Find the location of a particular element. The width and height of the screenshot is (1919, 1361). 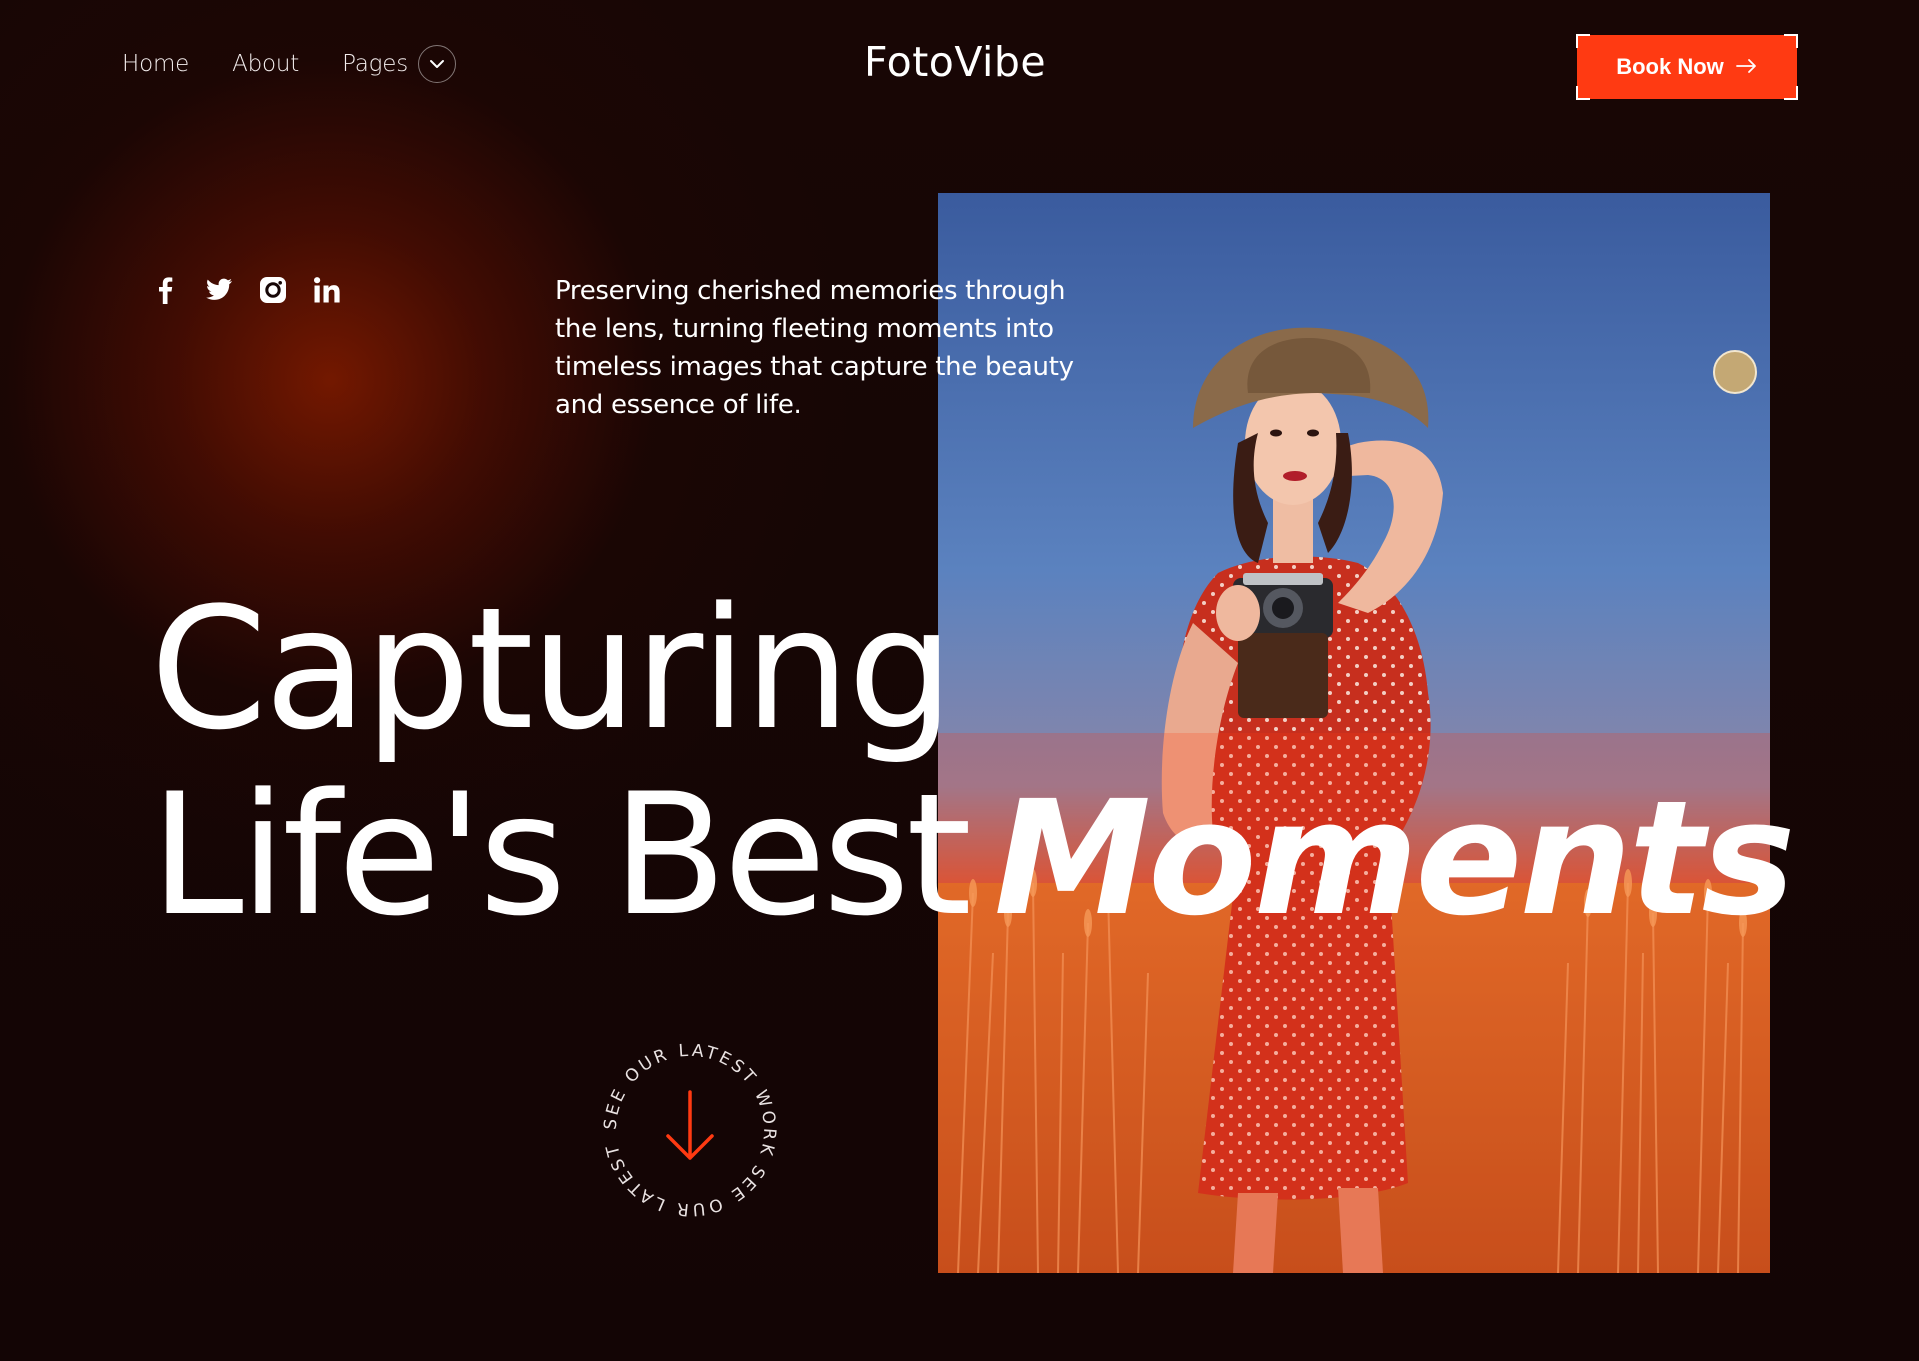

hero-line-1: Capturing is located at coordinates (552, 669).